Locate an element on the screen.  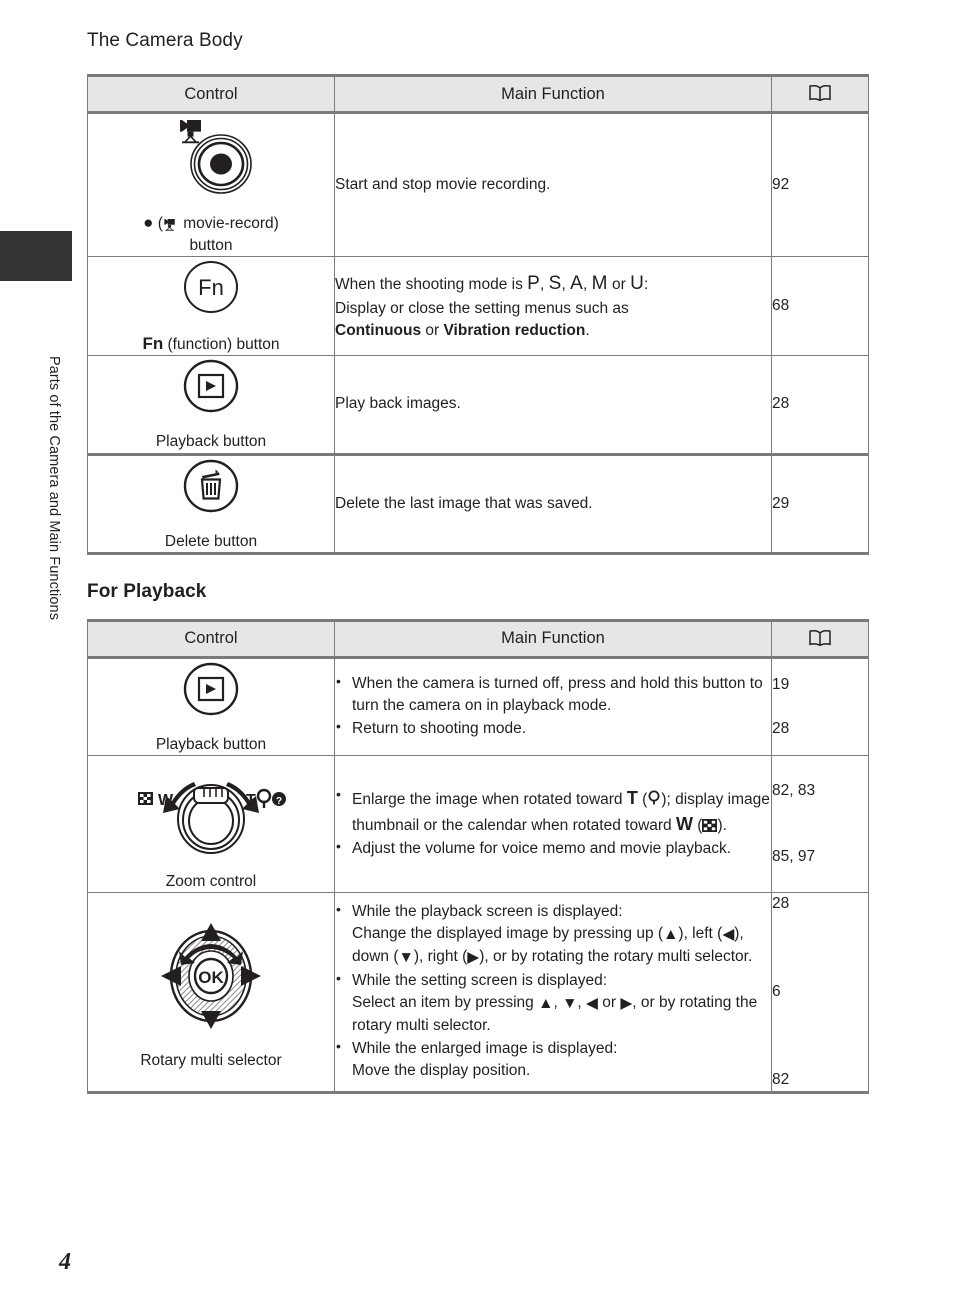
rms-b2-p2: , is located at coordinates (558, 1002).